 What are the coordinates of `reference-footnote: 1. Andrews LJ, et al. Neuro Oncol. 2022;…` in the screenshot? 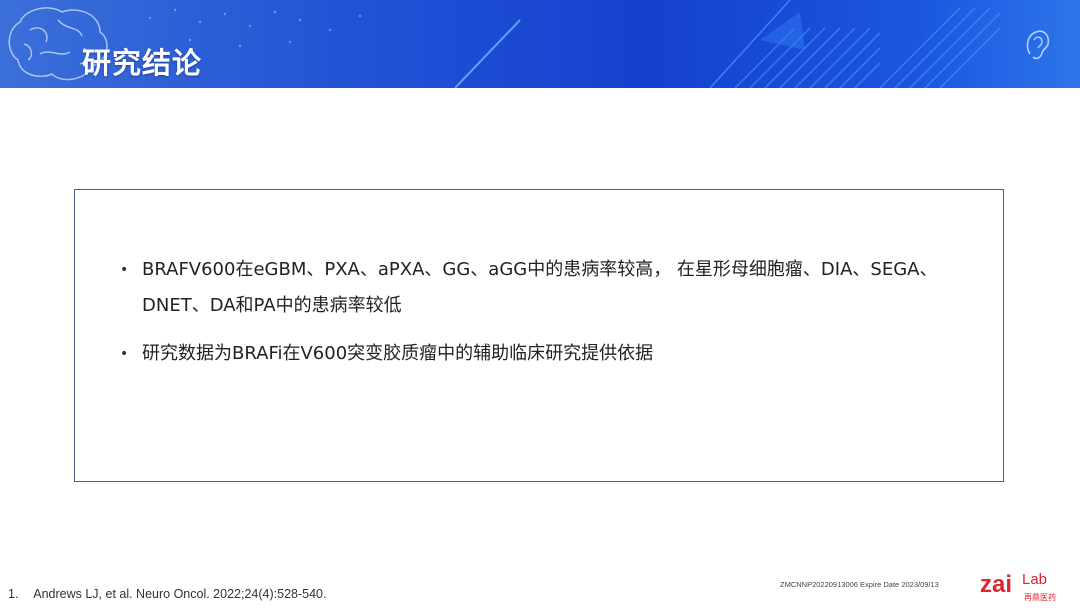 It's located at (167, 594).